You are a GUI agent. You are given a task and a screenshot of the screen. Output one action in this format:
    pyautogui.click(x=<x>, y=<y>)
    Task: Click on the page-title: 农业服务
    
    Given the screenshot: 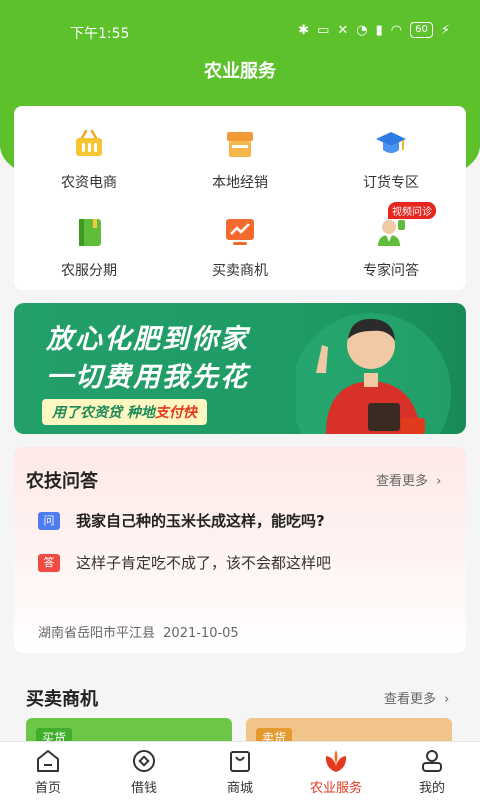 What is the action you would take?
    pyautogui.click(x=240, y=71)
    